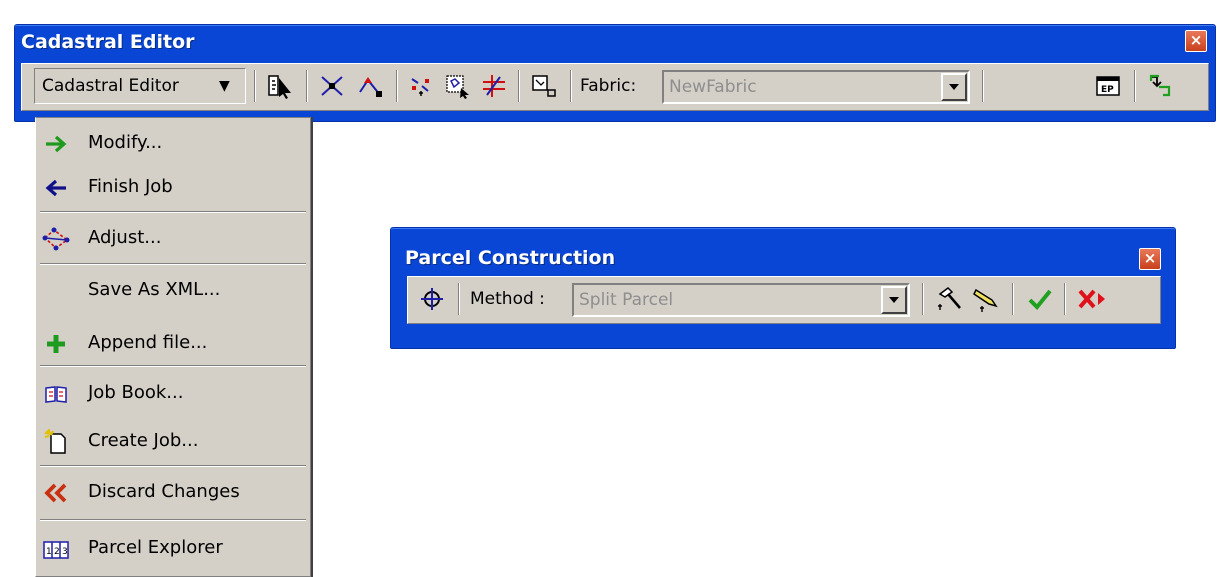 This screenshot has width=1225, height=577. What do you see at coordinates (56, 493) in the screenshot?
I see `double-chevron-left-icon` at bounding box center [56, 493].